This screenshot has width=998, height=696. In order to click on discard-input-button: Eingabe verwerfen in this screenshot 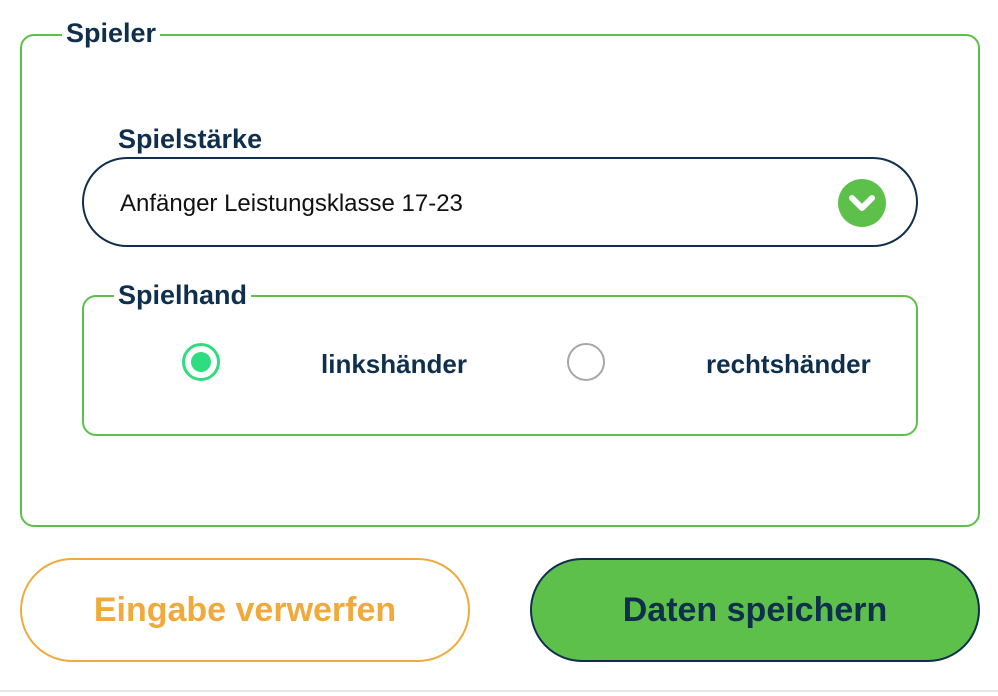, I will do `click(245, 610)`.